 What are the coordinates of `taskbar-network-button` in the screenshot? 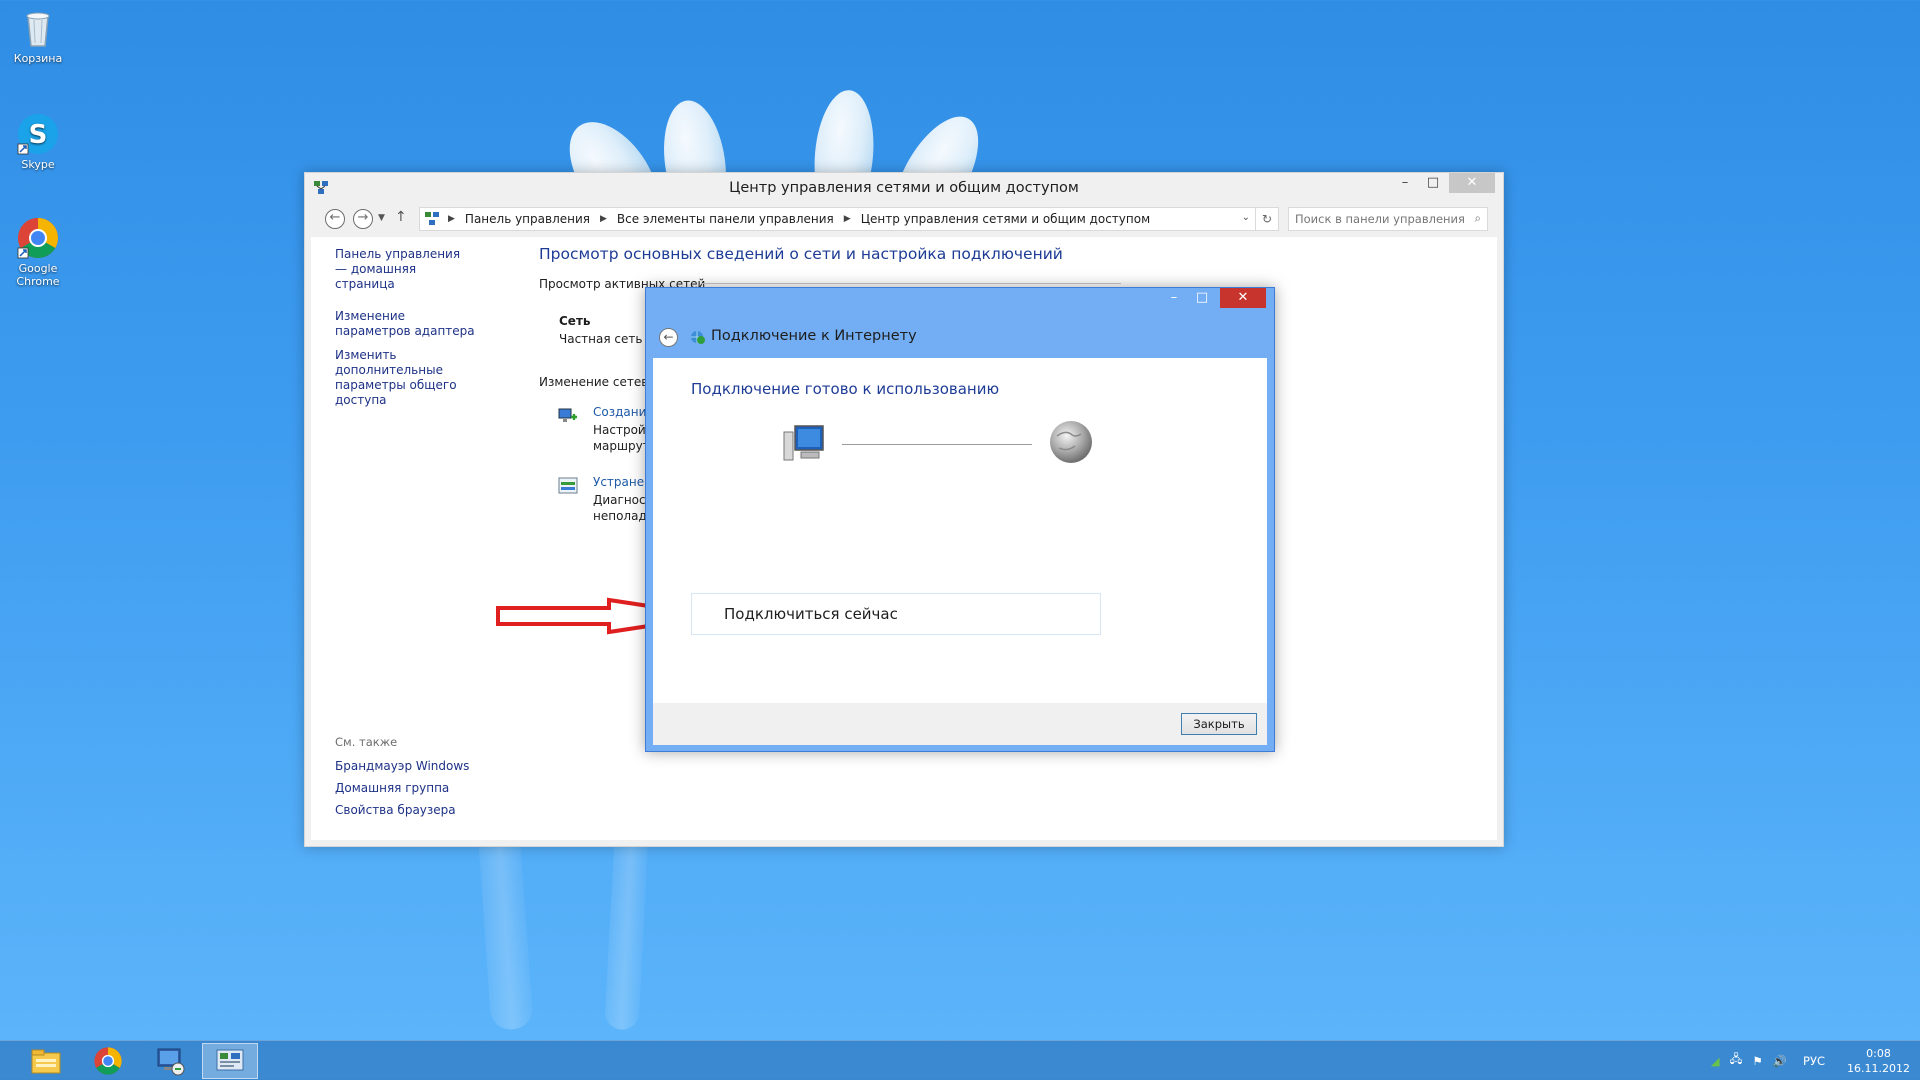 It's located at (170, 1061).